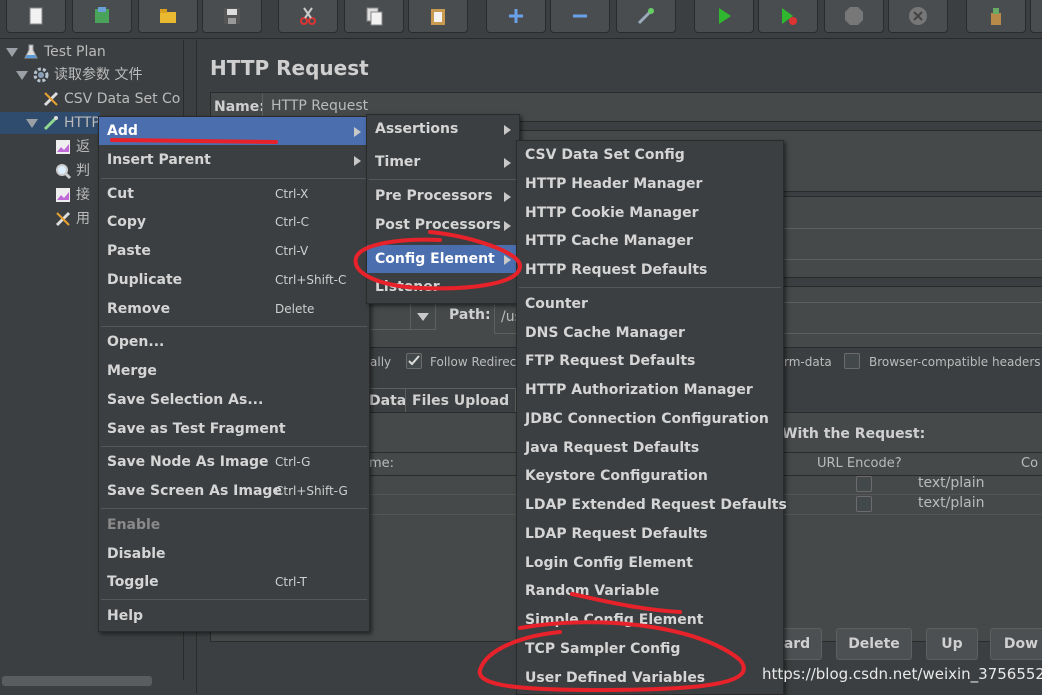 This screenshot has height=695, width=1042. I want to click on menu-item-ldap-request-defaults: LDAP Request Defaults, so click(650, 534).